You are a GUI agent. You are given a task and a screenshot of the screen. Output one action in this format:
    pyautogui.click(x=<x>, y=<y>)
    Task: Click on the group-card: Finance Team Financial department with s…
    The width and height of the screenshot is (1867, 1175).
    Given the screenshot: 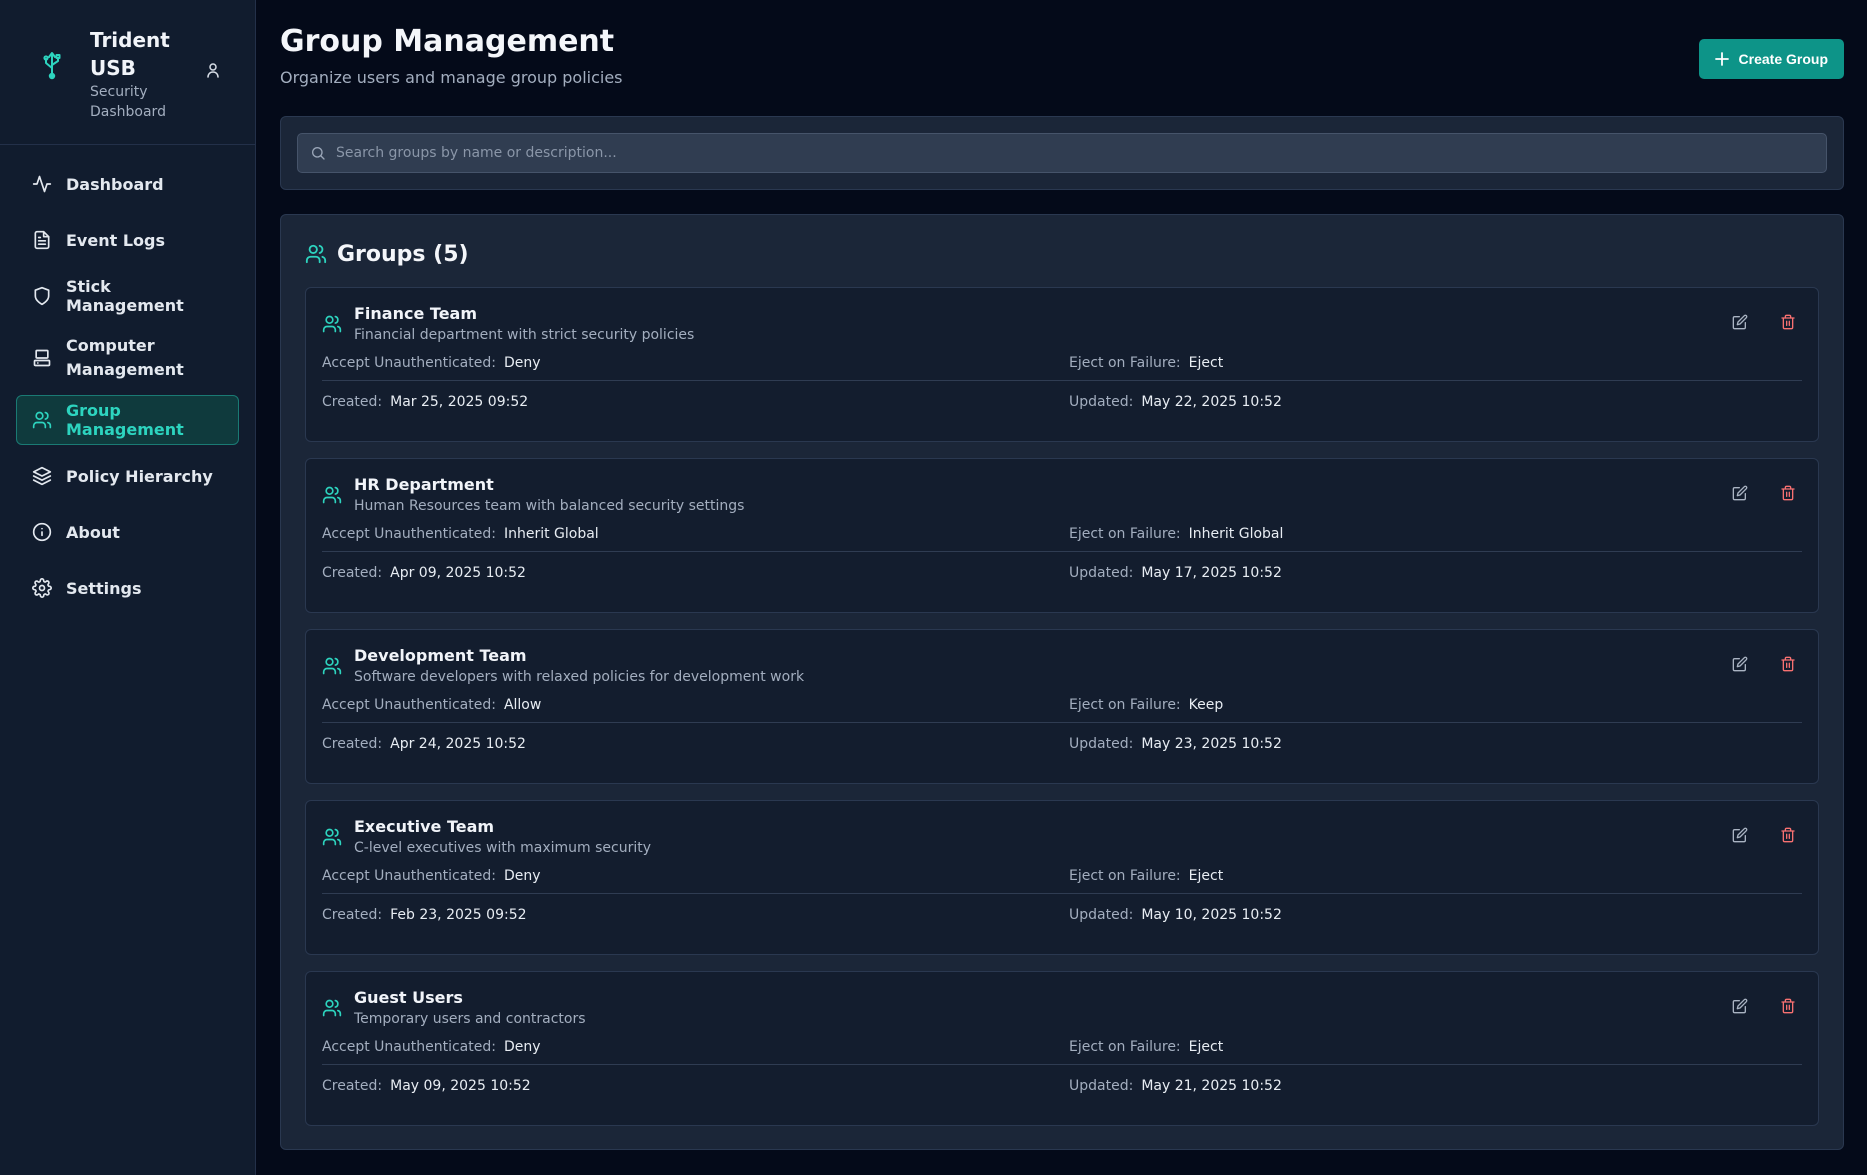 What is the action you would take?
    pyautogui.click(x=1062, y=364)
    